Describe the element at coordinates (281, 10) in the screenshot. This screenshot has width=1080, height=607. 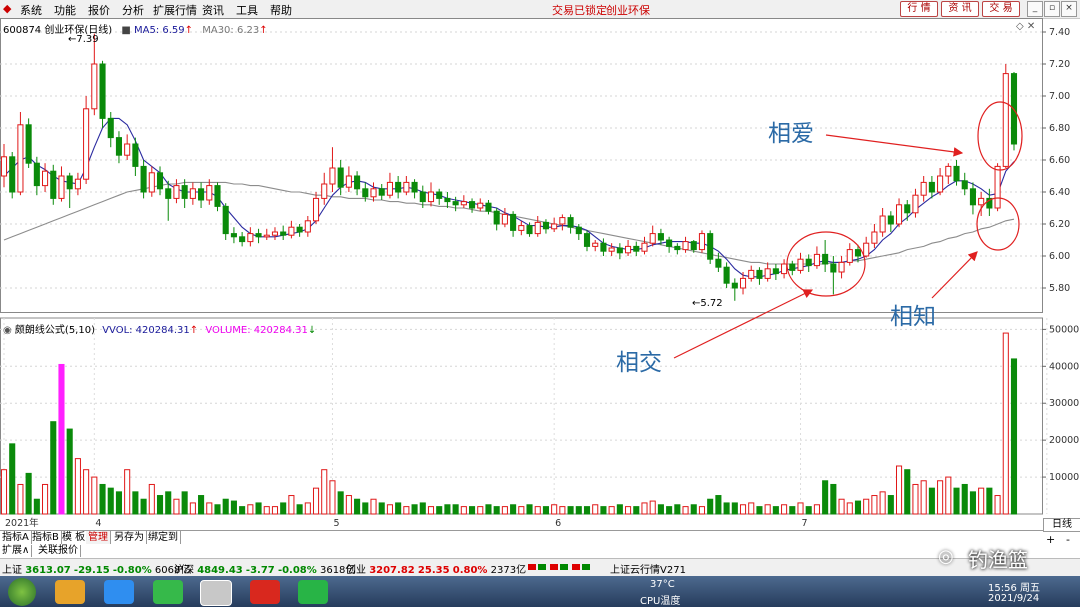
I see `menu-help: 帮助` at that location.